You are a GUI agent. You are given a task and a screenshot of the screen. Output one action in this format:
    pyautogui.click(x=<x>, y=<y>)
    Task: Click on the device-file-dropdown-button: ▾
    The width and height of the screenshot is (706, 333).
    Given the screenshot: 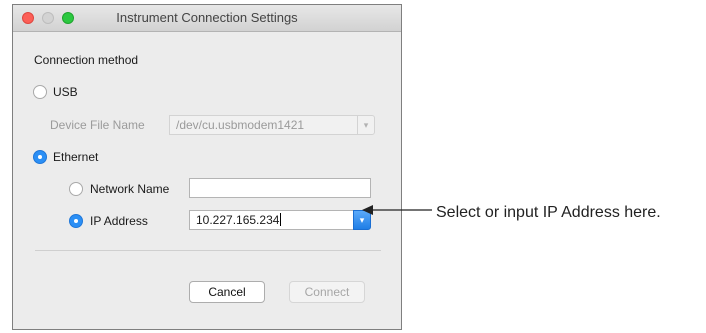 What is the action you would take?
    pyautogui.click(x=366, y=125)
    